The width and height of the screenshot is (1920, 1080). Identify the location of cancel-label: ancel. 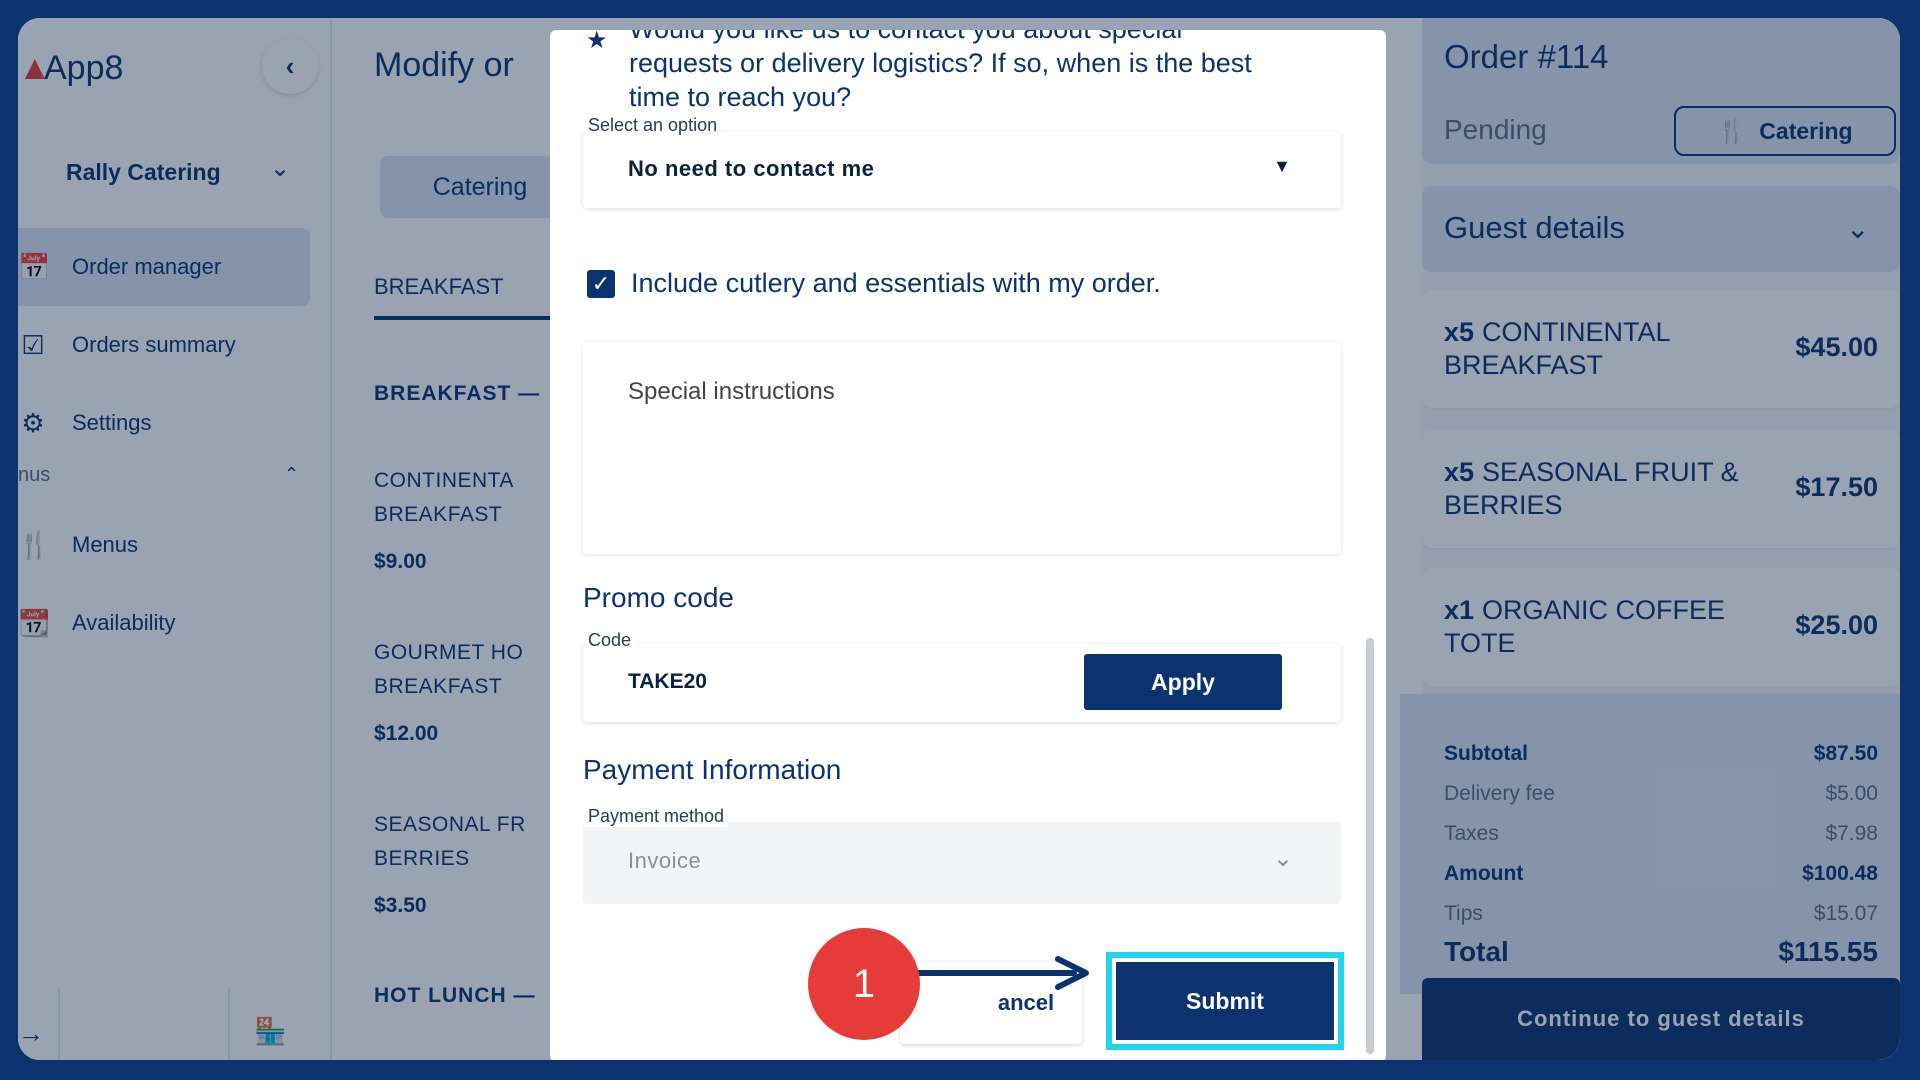
(1026, 1002).